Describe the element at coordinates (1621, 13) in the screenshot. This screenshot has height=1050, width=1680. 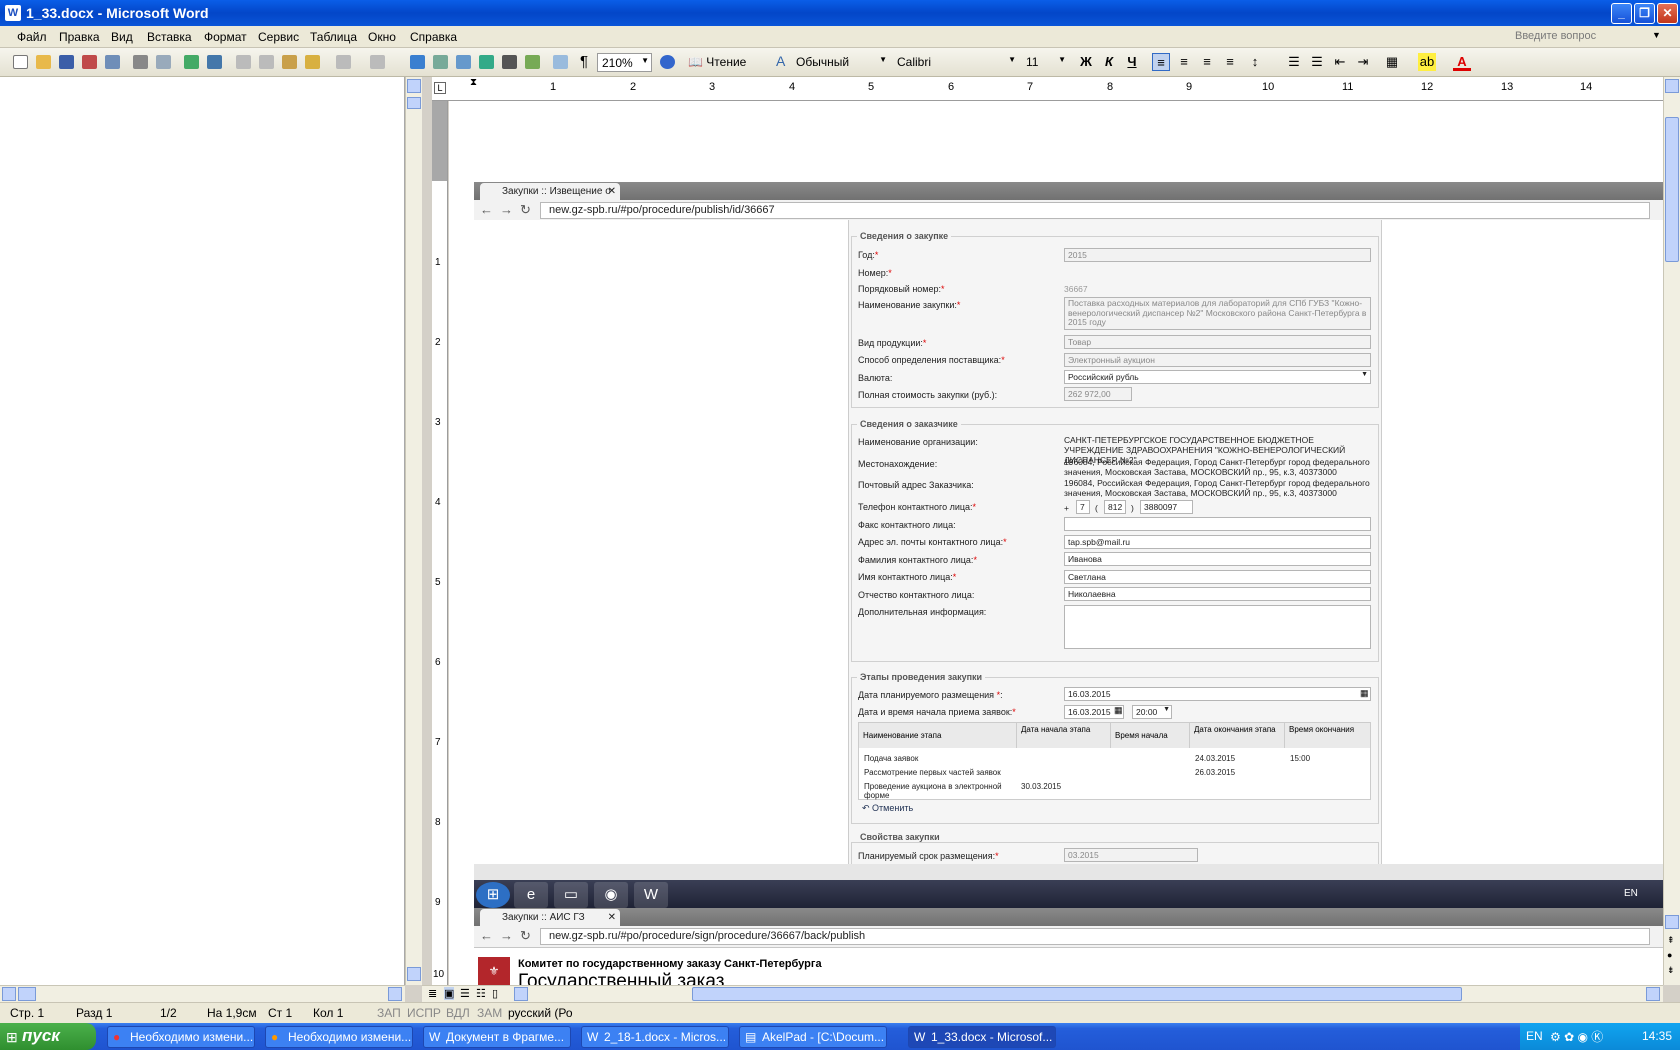
I see `minimize-button: _` at that location.